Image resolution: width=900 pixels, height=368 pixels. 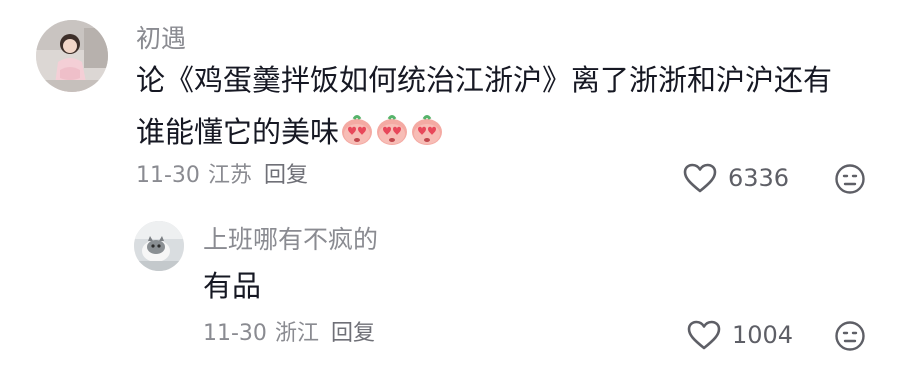 I want to click on comment-text-line: 谁能懂它的美味, so click(x=506, y=132).